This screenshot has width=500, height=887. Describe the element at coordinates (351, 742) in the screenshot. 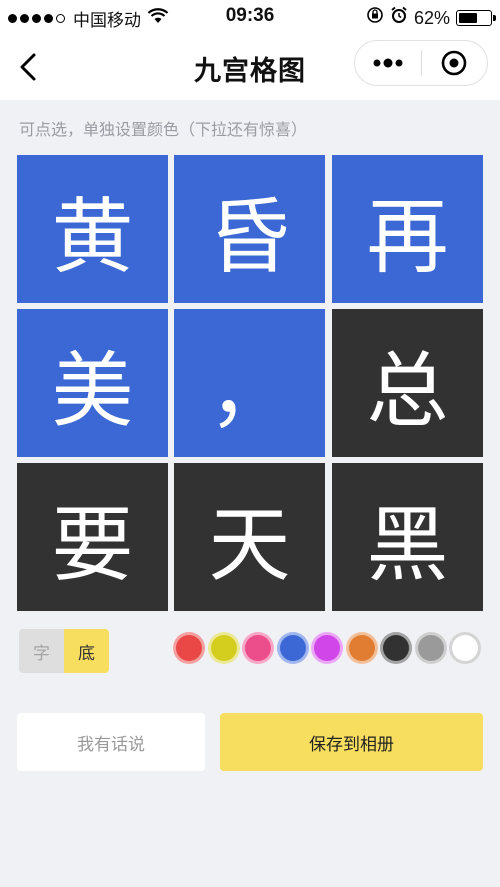

I see `save-to-album-button: 保存到相册` at that location.